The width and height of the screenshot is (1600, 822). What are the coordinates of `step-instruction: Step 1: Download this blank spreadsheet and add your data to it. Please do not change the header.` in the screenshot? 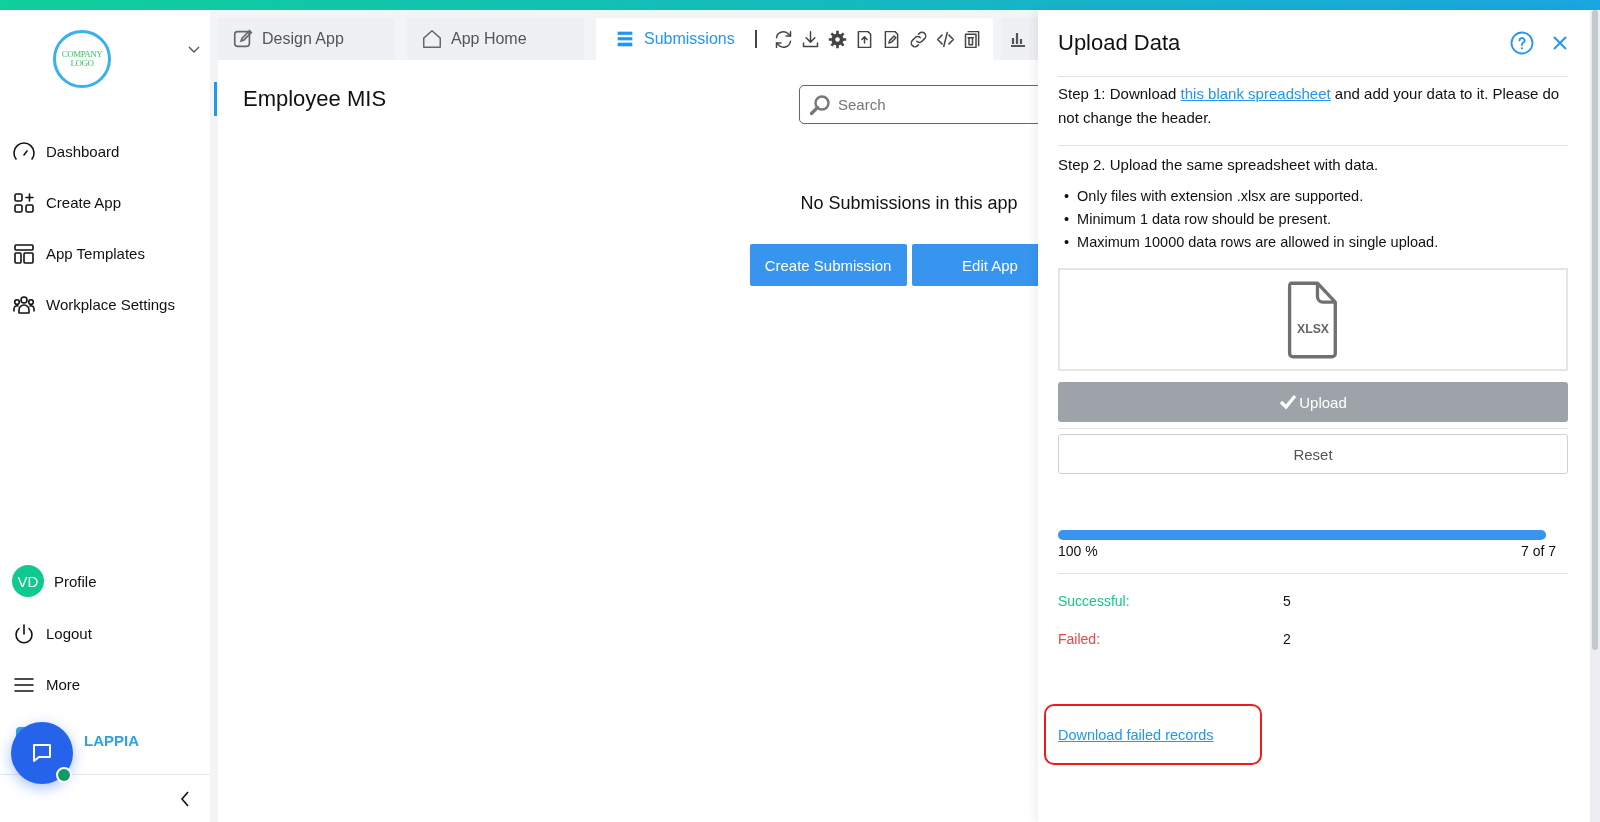 It's located at (1313, 111).